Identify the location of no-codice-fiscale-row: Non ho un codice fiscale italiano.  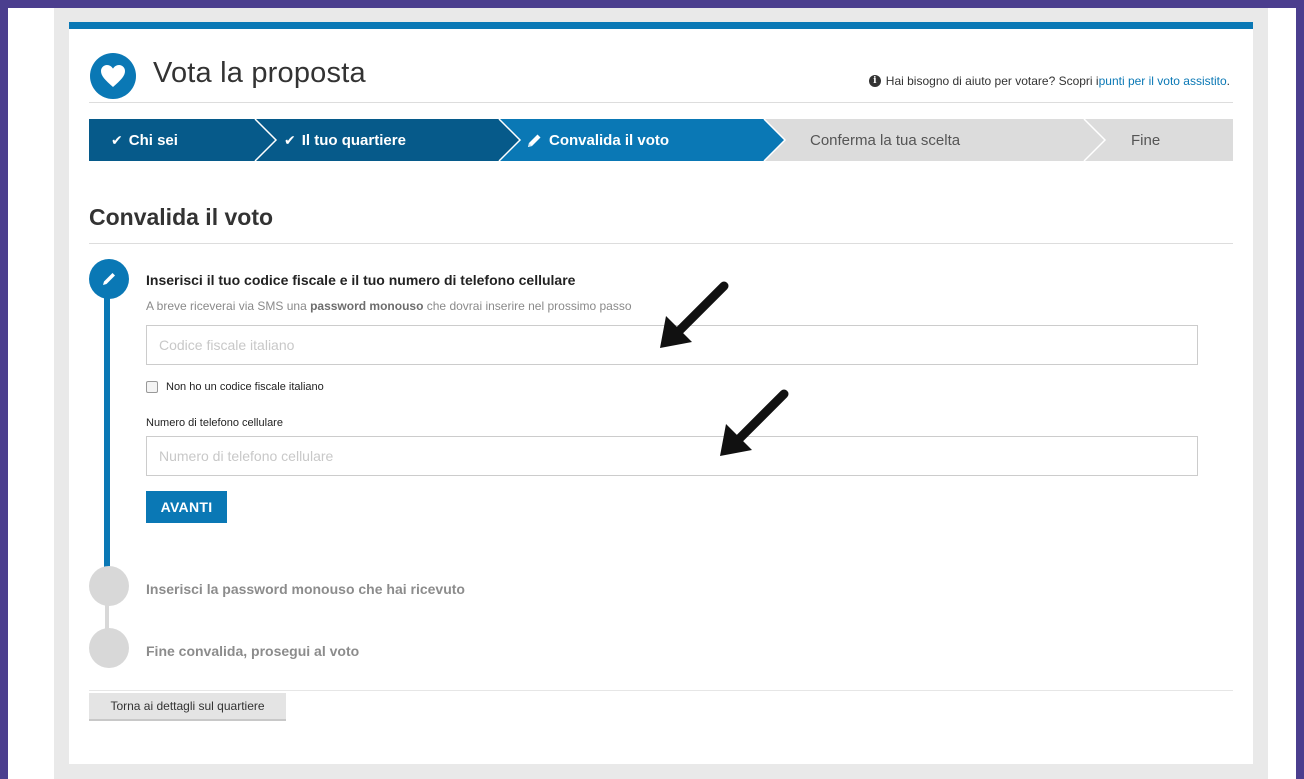
(235, 387).